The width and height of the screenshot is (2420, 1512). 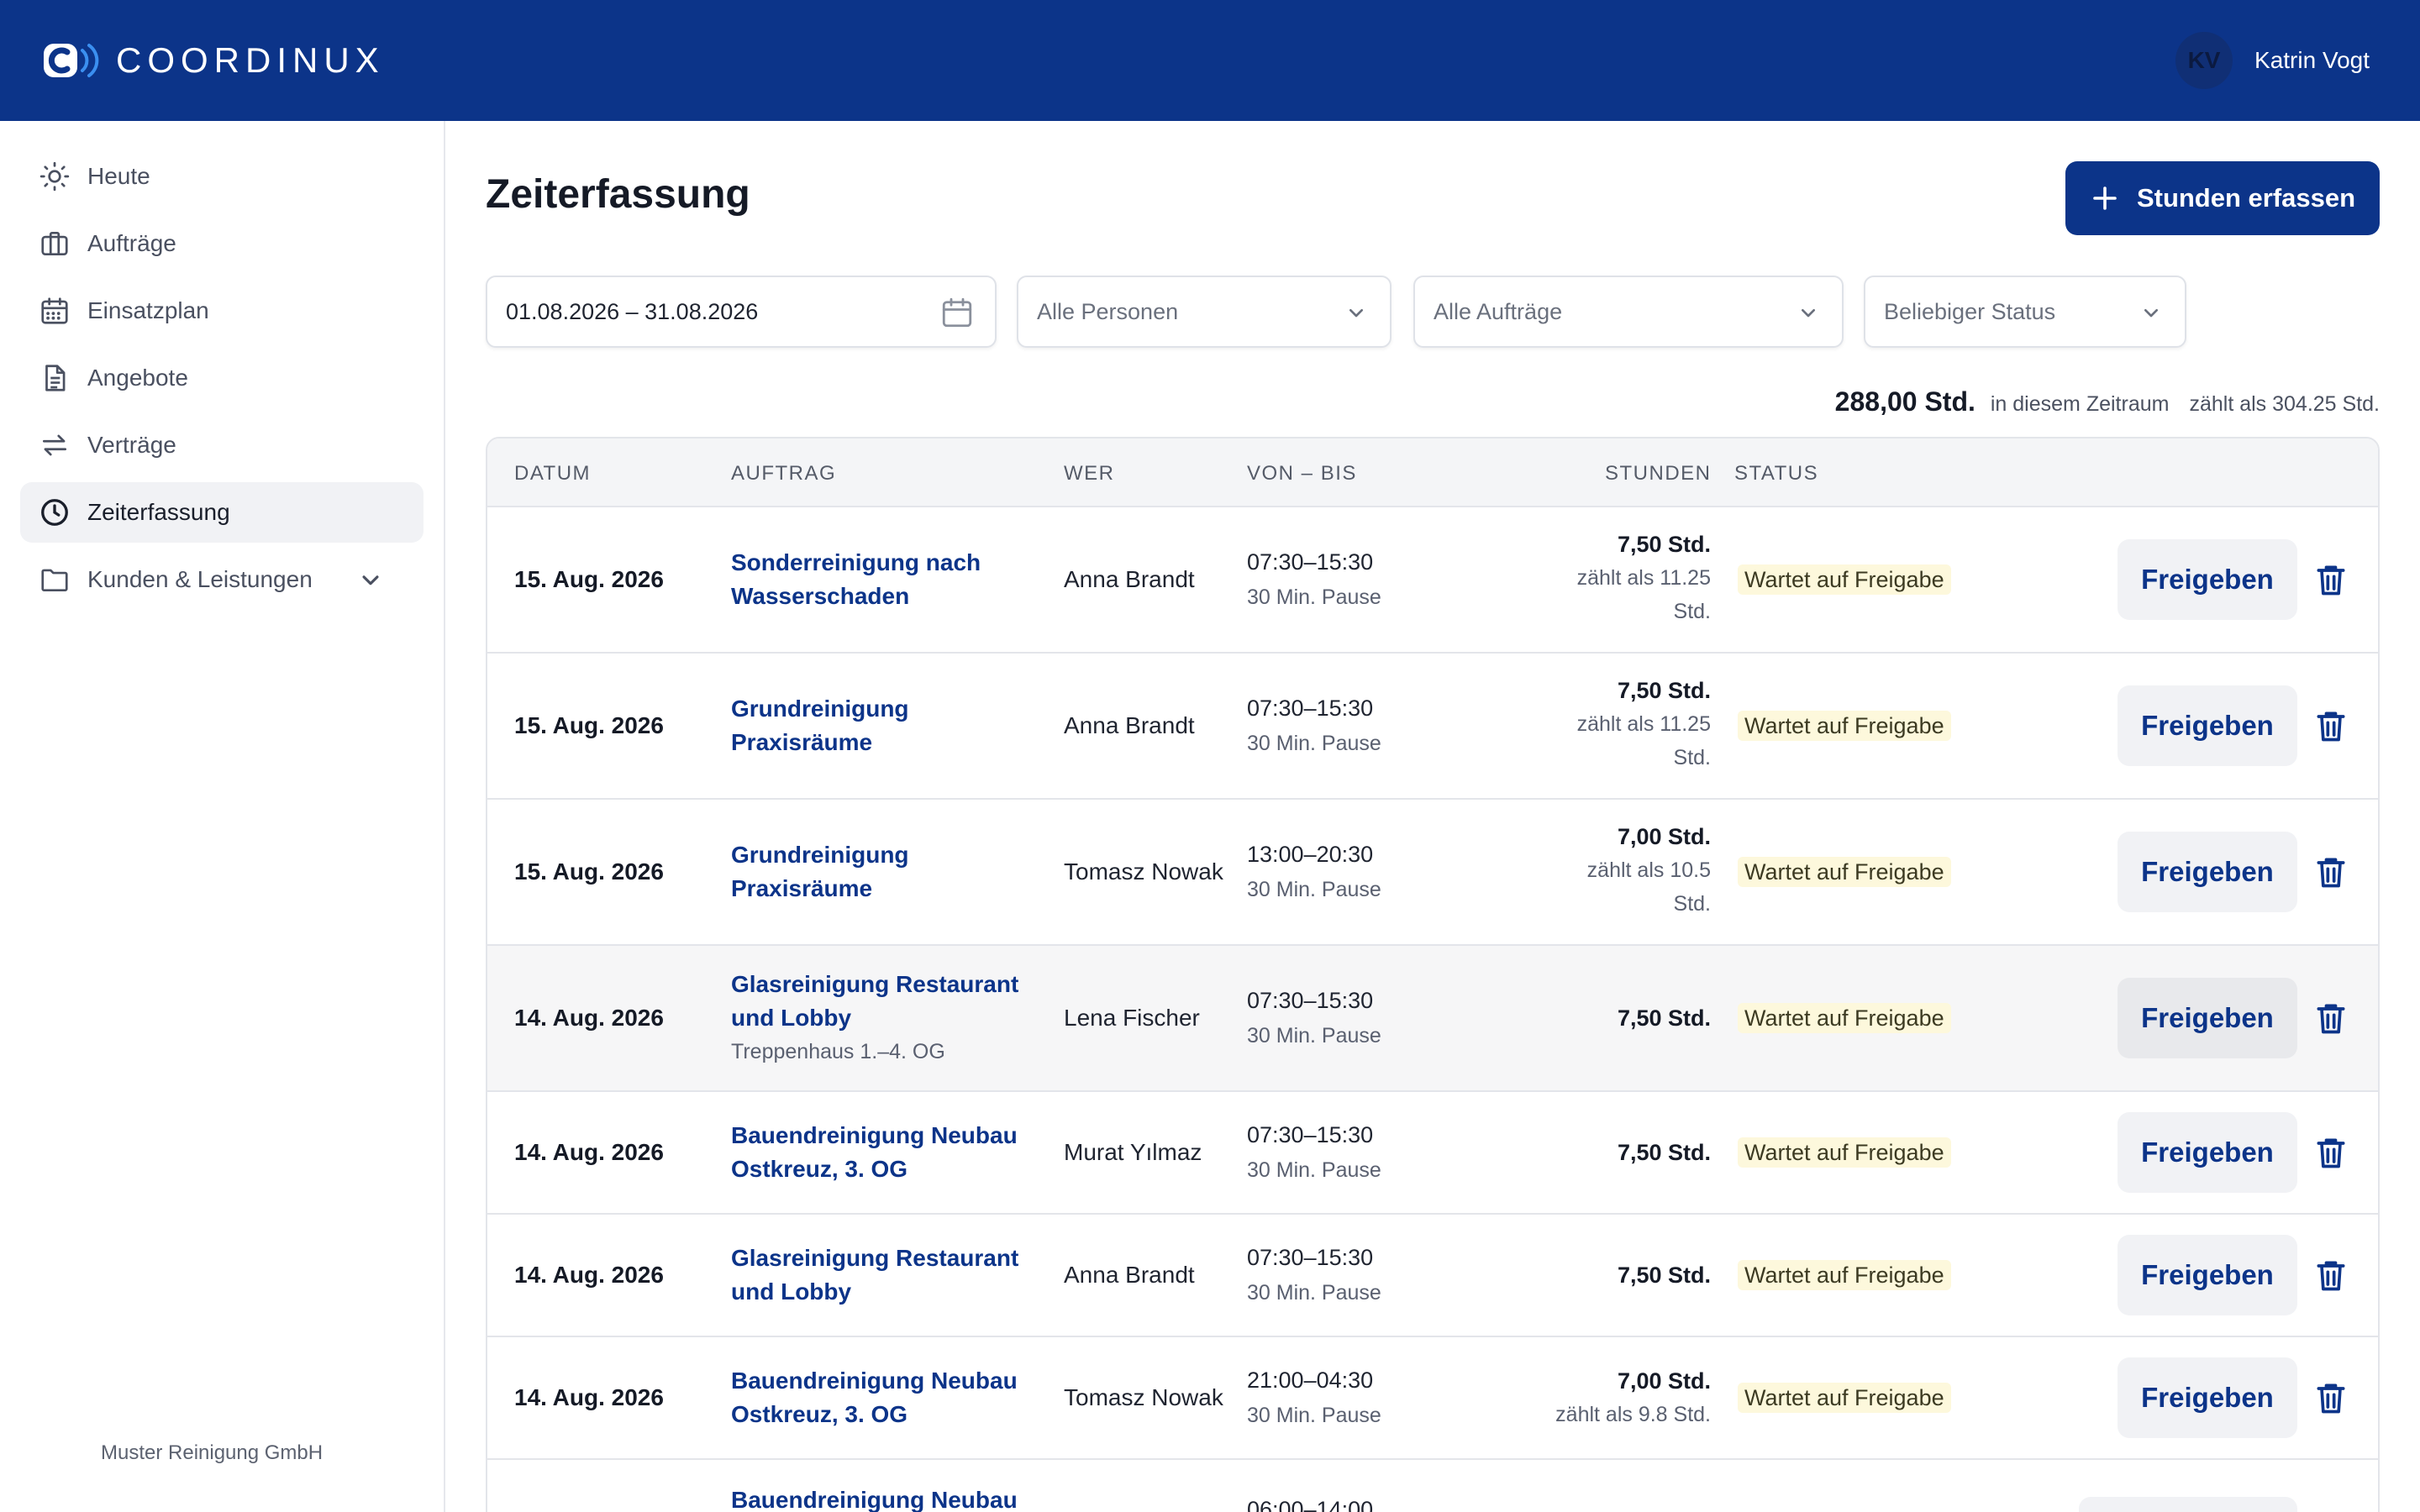 What do you see at coordinates (2188, 1504) in the screenshot?
I see `approve-button` at bounding box center [2188, 1504].